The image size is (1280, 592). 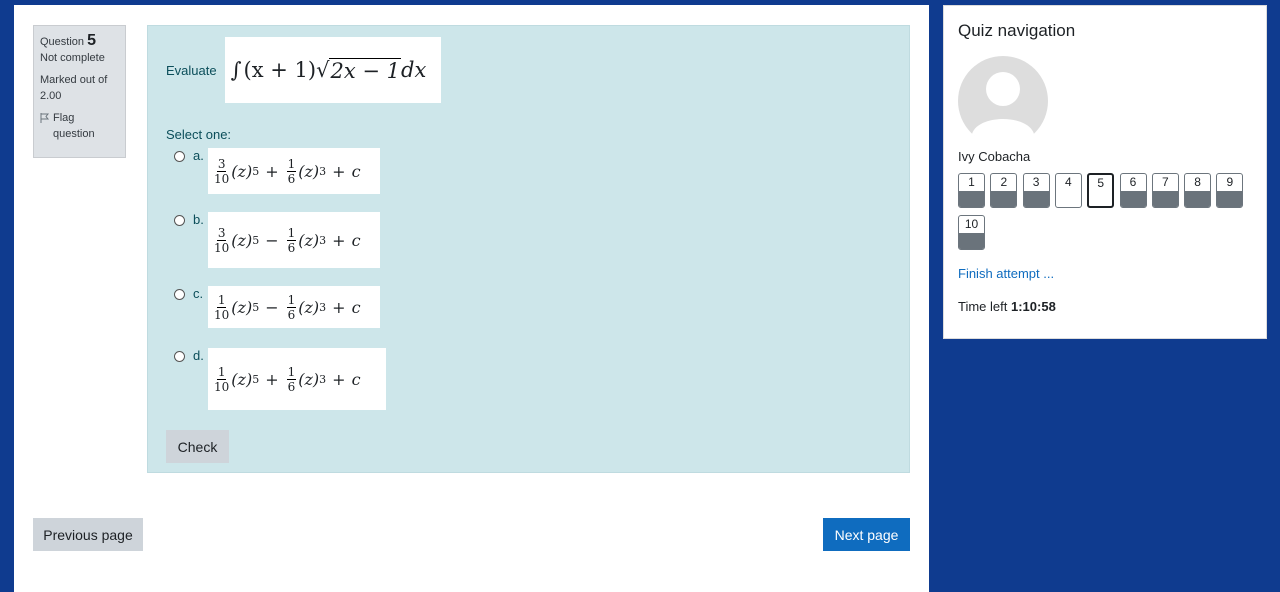 I want to click on sqrt-sign: √, so click(x=323, y=69).